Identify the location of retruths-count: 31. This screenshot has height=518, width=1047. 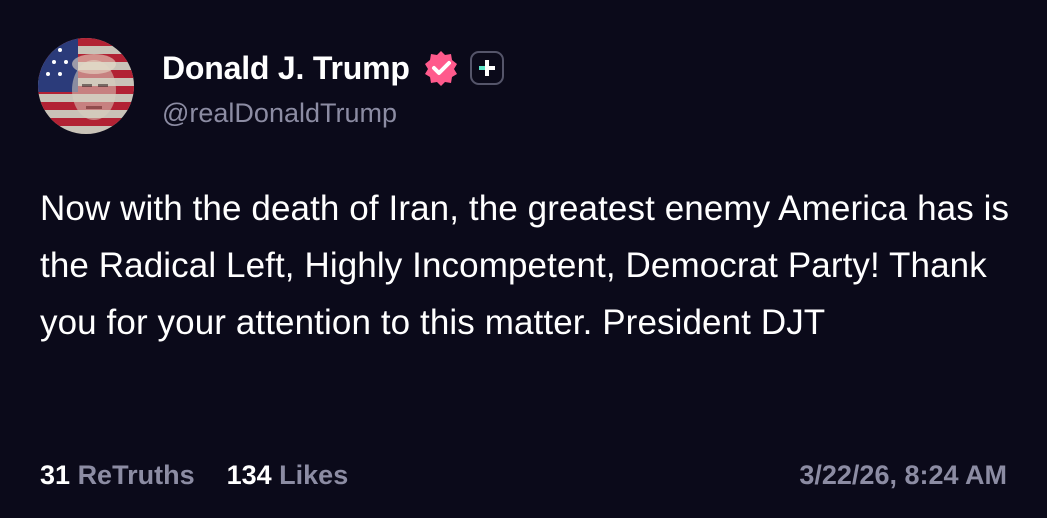
(55, 475).